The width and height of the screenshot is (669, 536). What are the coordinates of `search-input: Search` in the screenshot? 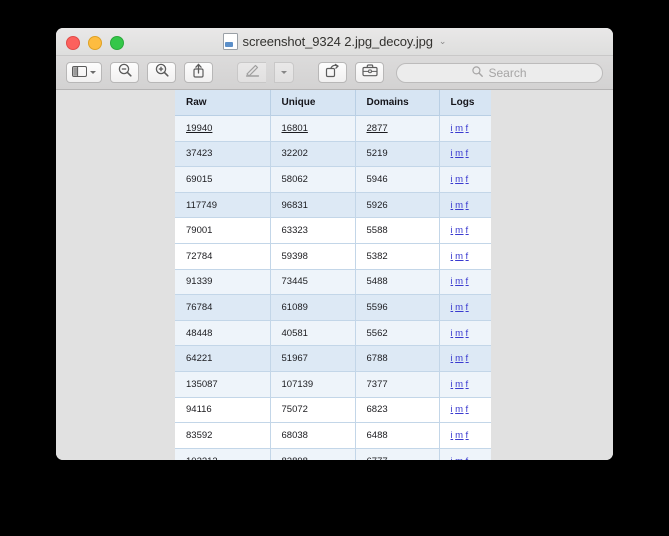 It's located at (499, 72).